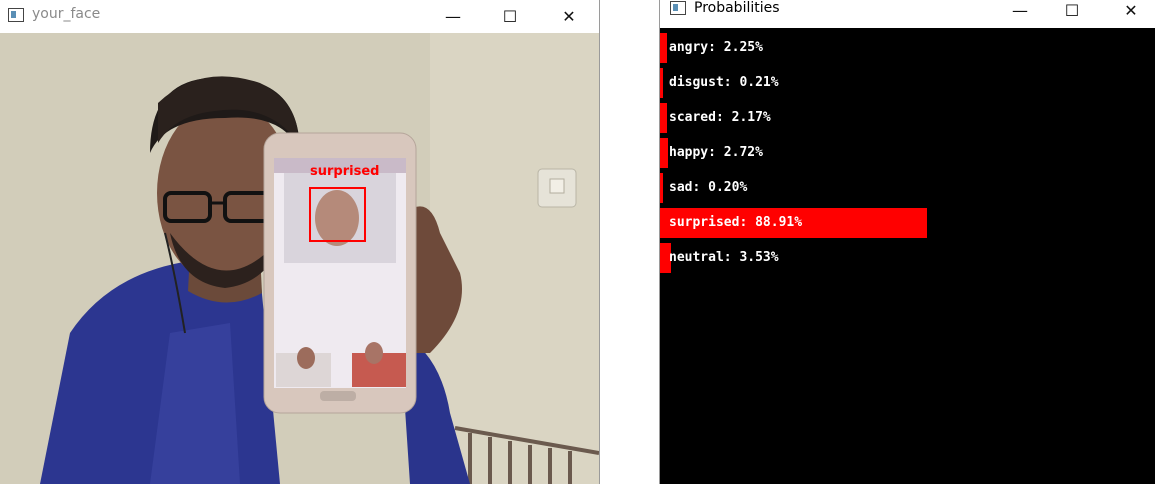 This screenshot has height=484, width=1155. I want to click on face-window-titlebar: your_face — ☐ ✕, so click(299, 16).